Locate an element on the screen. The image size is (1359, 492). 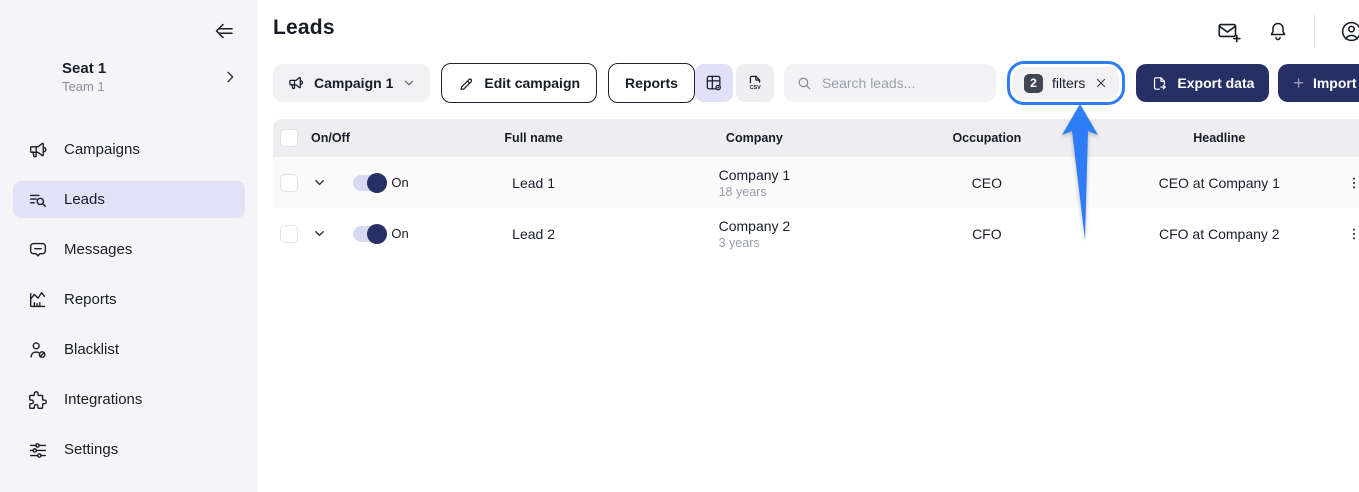
reports-button: Reports is located at coordinates (651, 83).